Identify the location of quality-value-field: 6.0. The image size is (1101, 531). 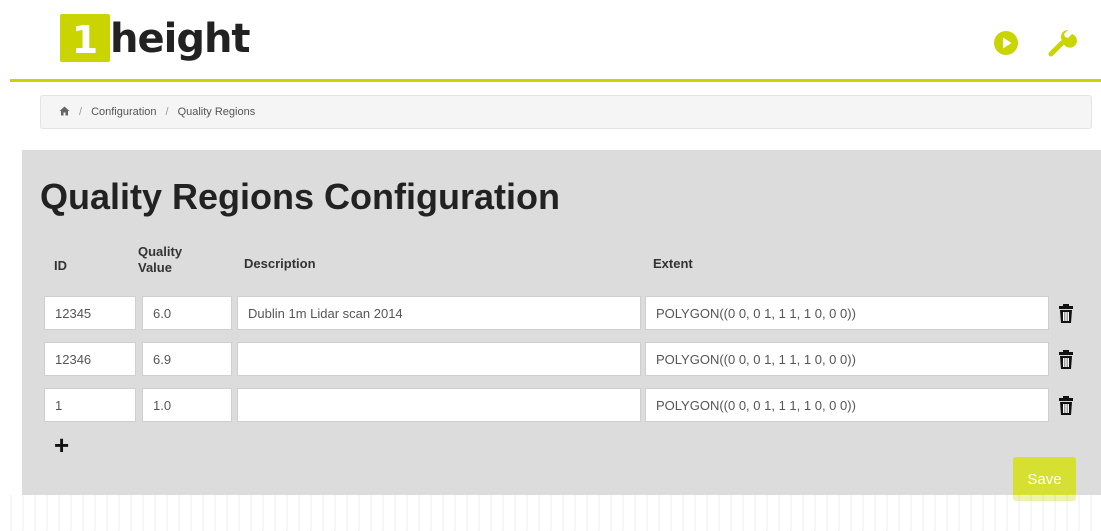
(187, 313).